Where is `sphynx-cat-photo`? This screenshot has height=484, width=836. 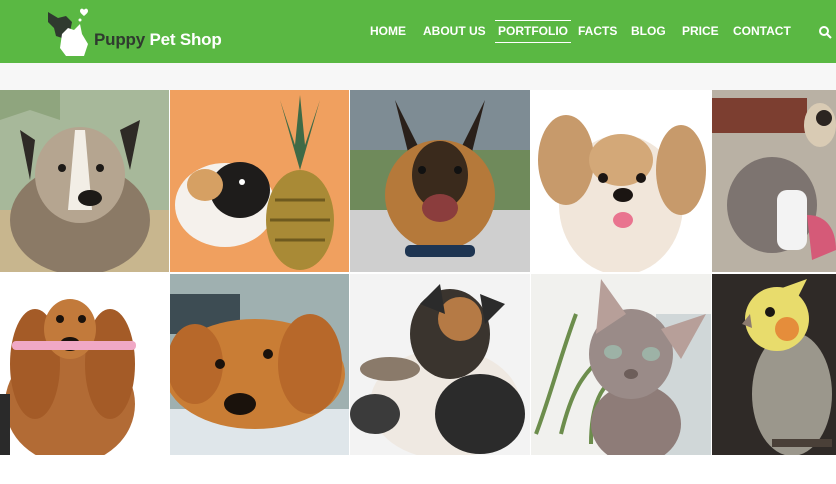
sphynx-cat-photo is located at coordinates (621, 364).